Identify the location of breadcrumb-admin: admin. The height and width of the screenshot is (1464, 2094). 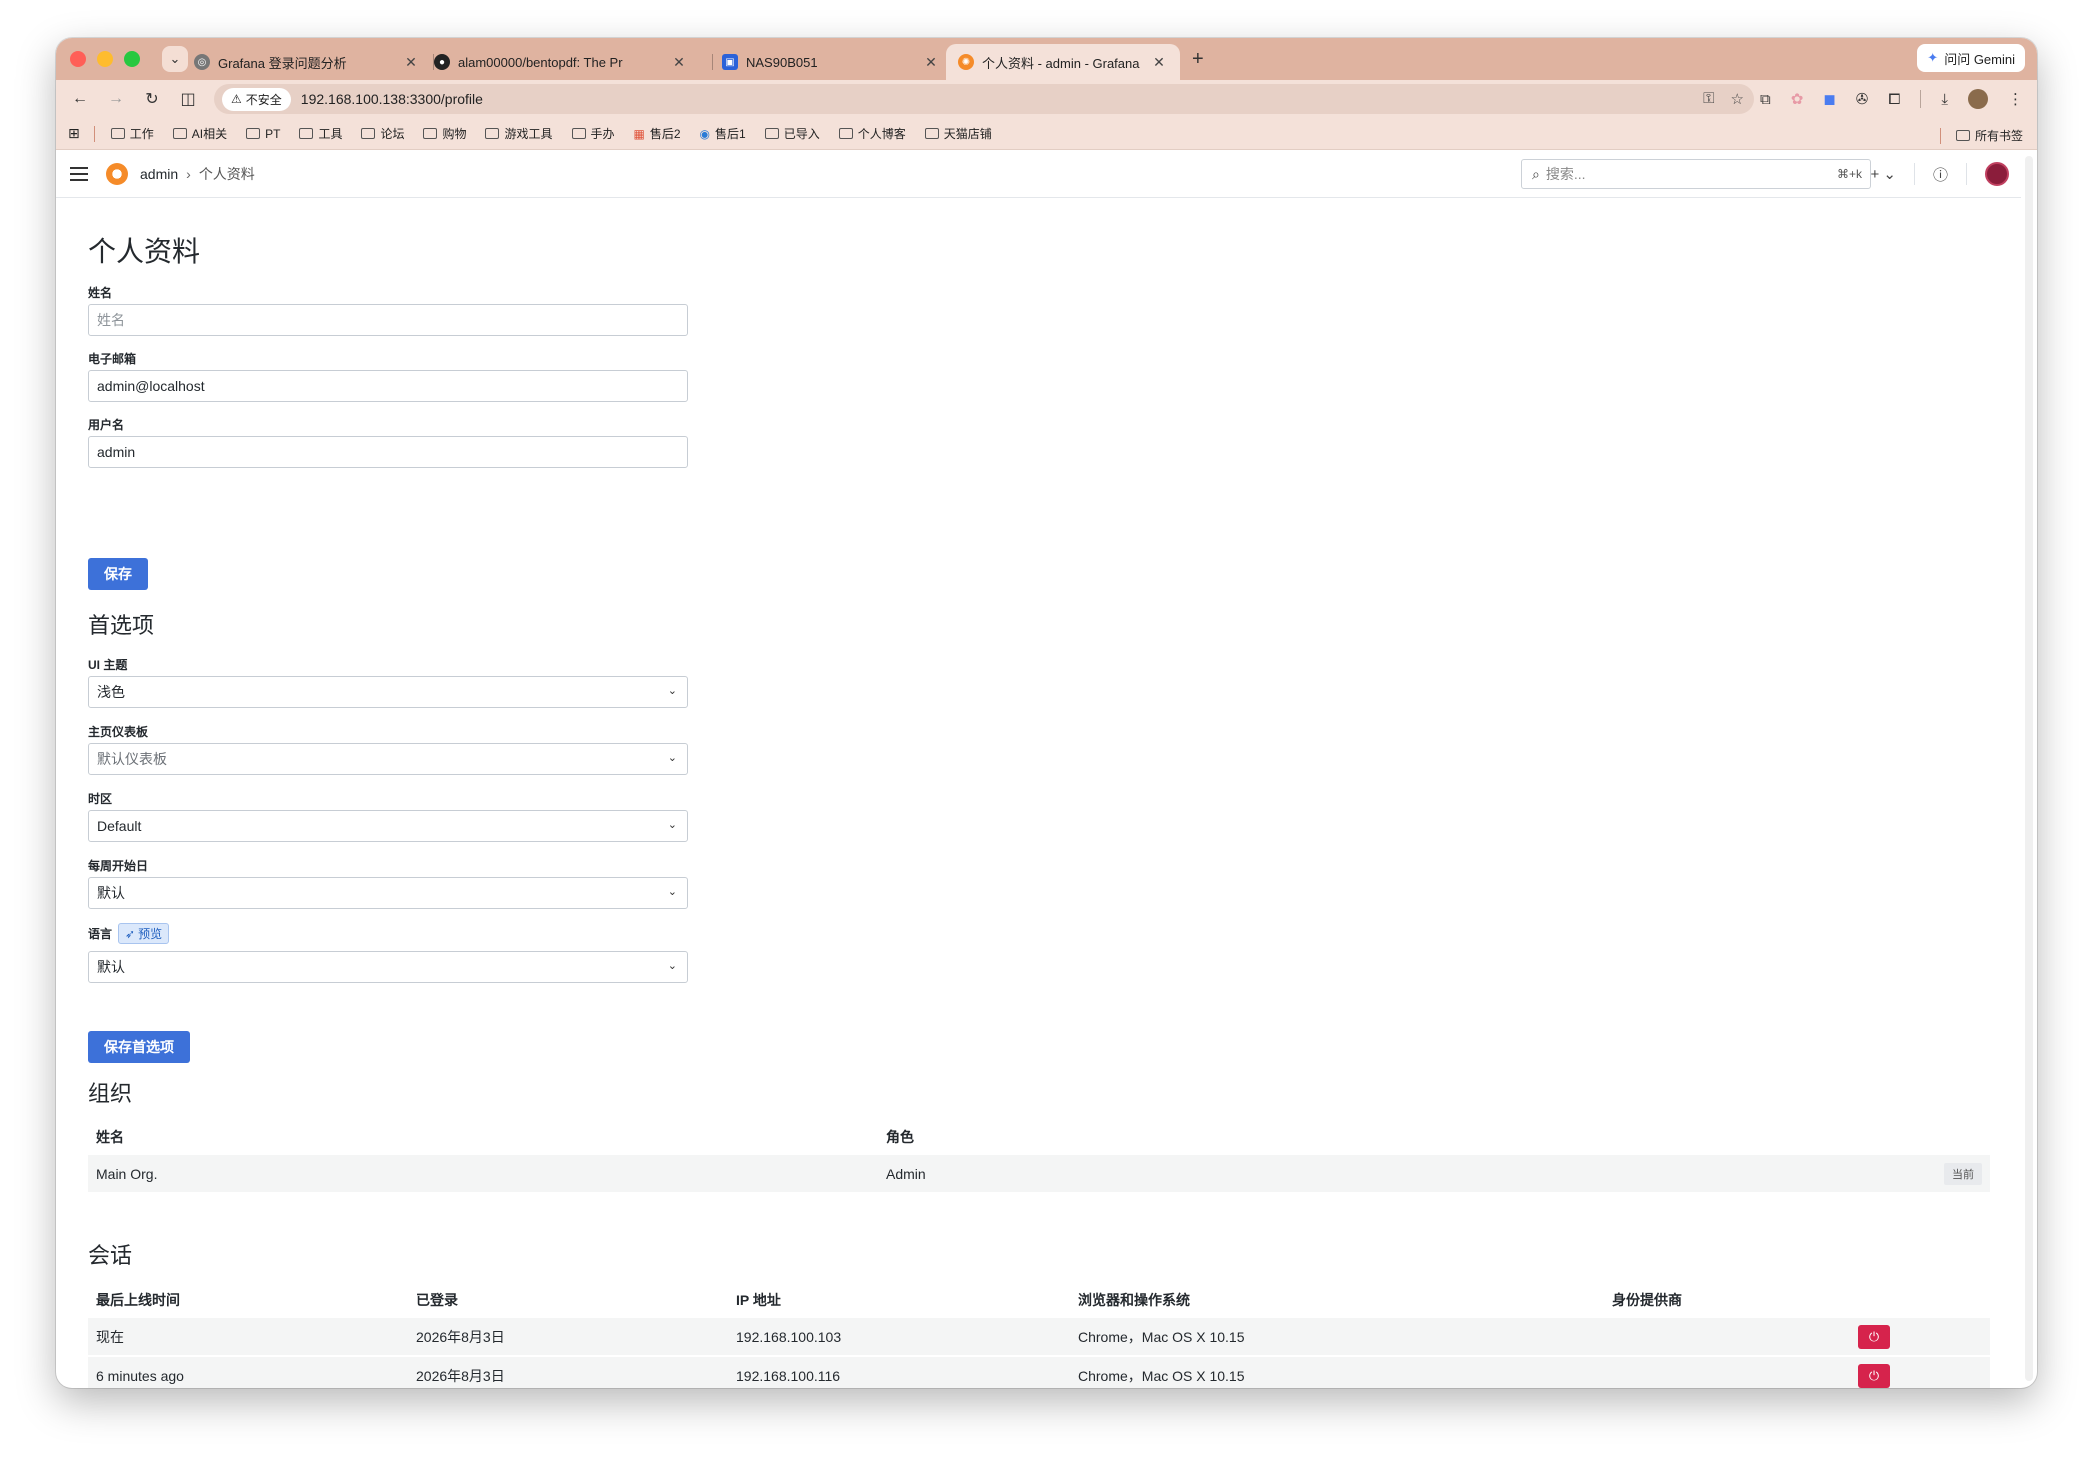
(159, 174).